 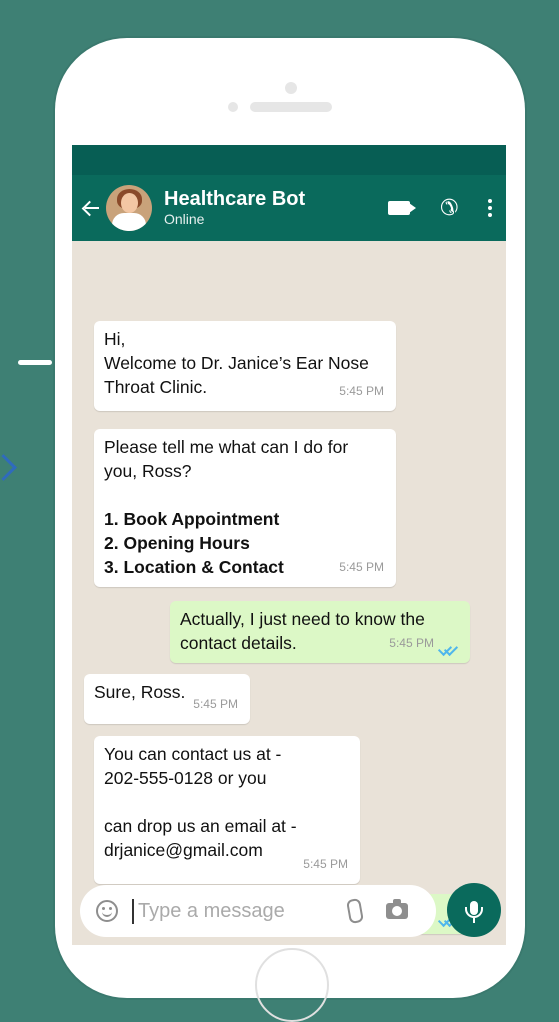 I want to click on attach-icon, so click(x=355, y=911).